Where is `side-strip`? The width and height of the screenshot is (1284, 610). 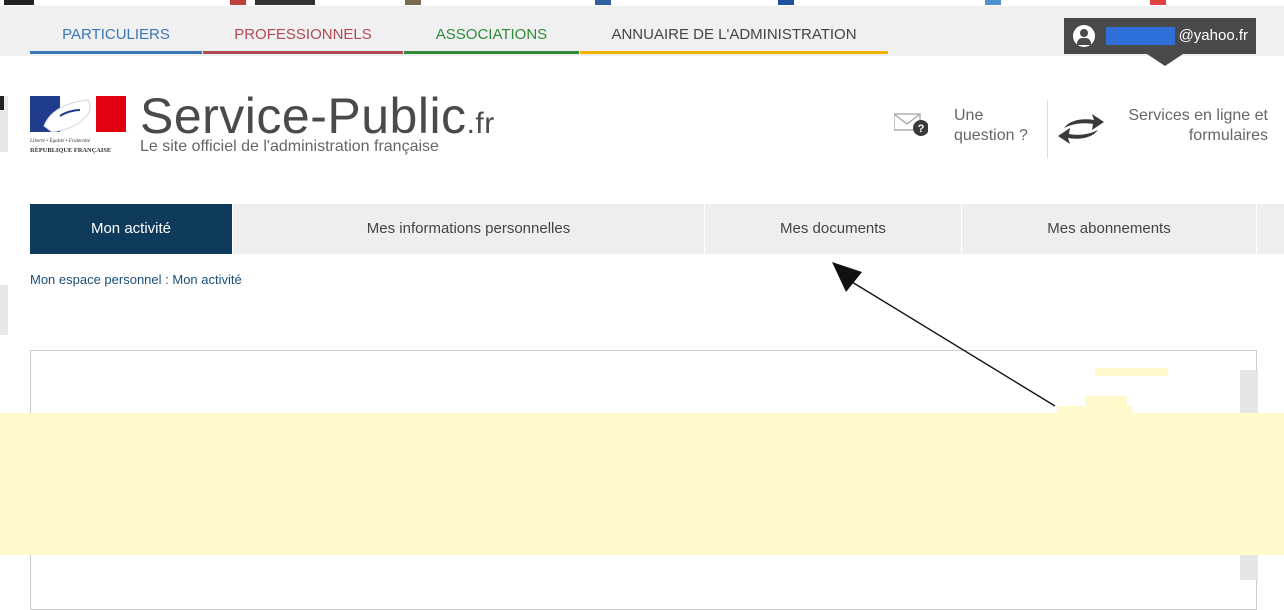
side-strip is located at coordinates (4, 310).